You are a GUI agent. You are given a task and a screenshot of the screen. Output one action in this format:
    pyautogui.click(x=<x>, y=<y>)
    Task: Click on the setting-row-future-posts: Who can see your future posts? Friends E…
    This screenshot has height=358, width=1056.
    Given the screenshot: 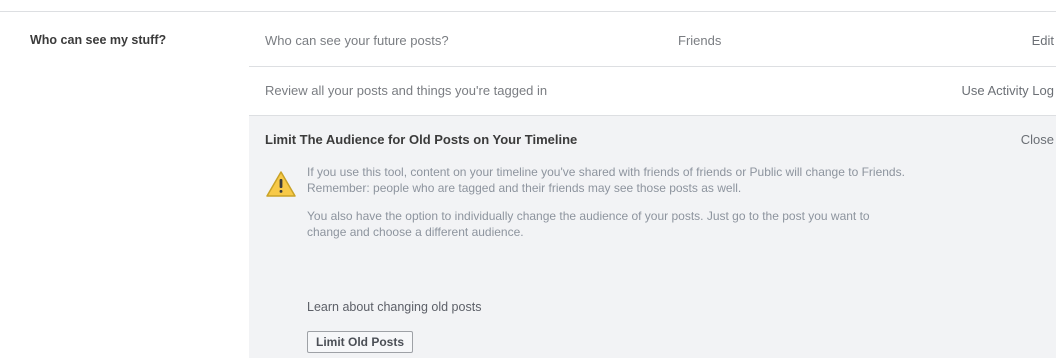 What is the action you would take?
    pyautogui.click(x=652, y=41)
    